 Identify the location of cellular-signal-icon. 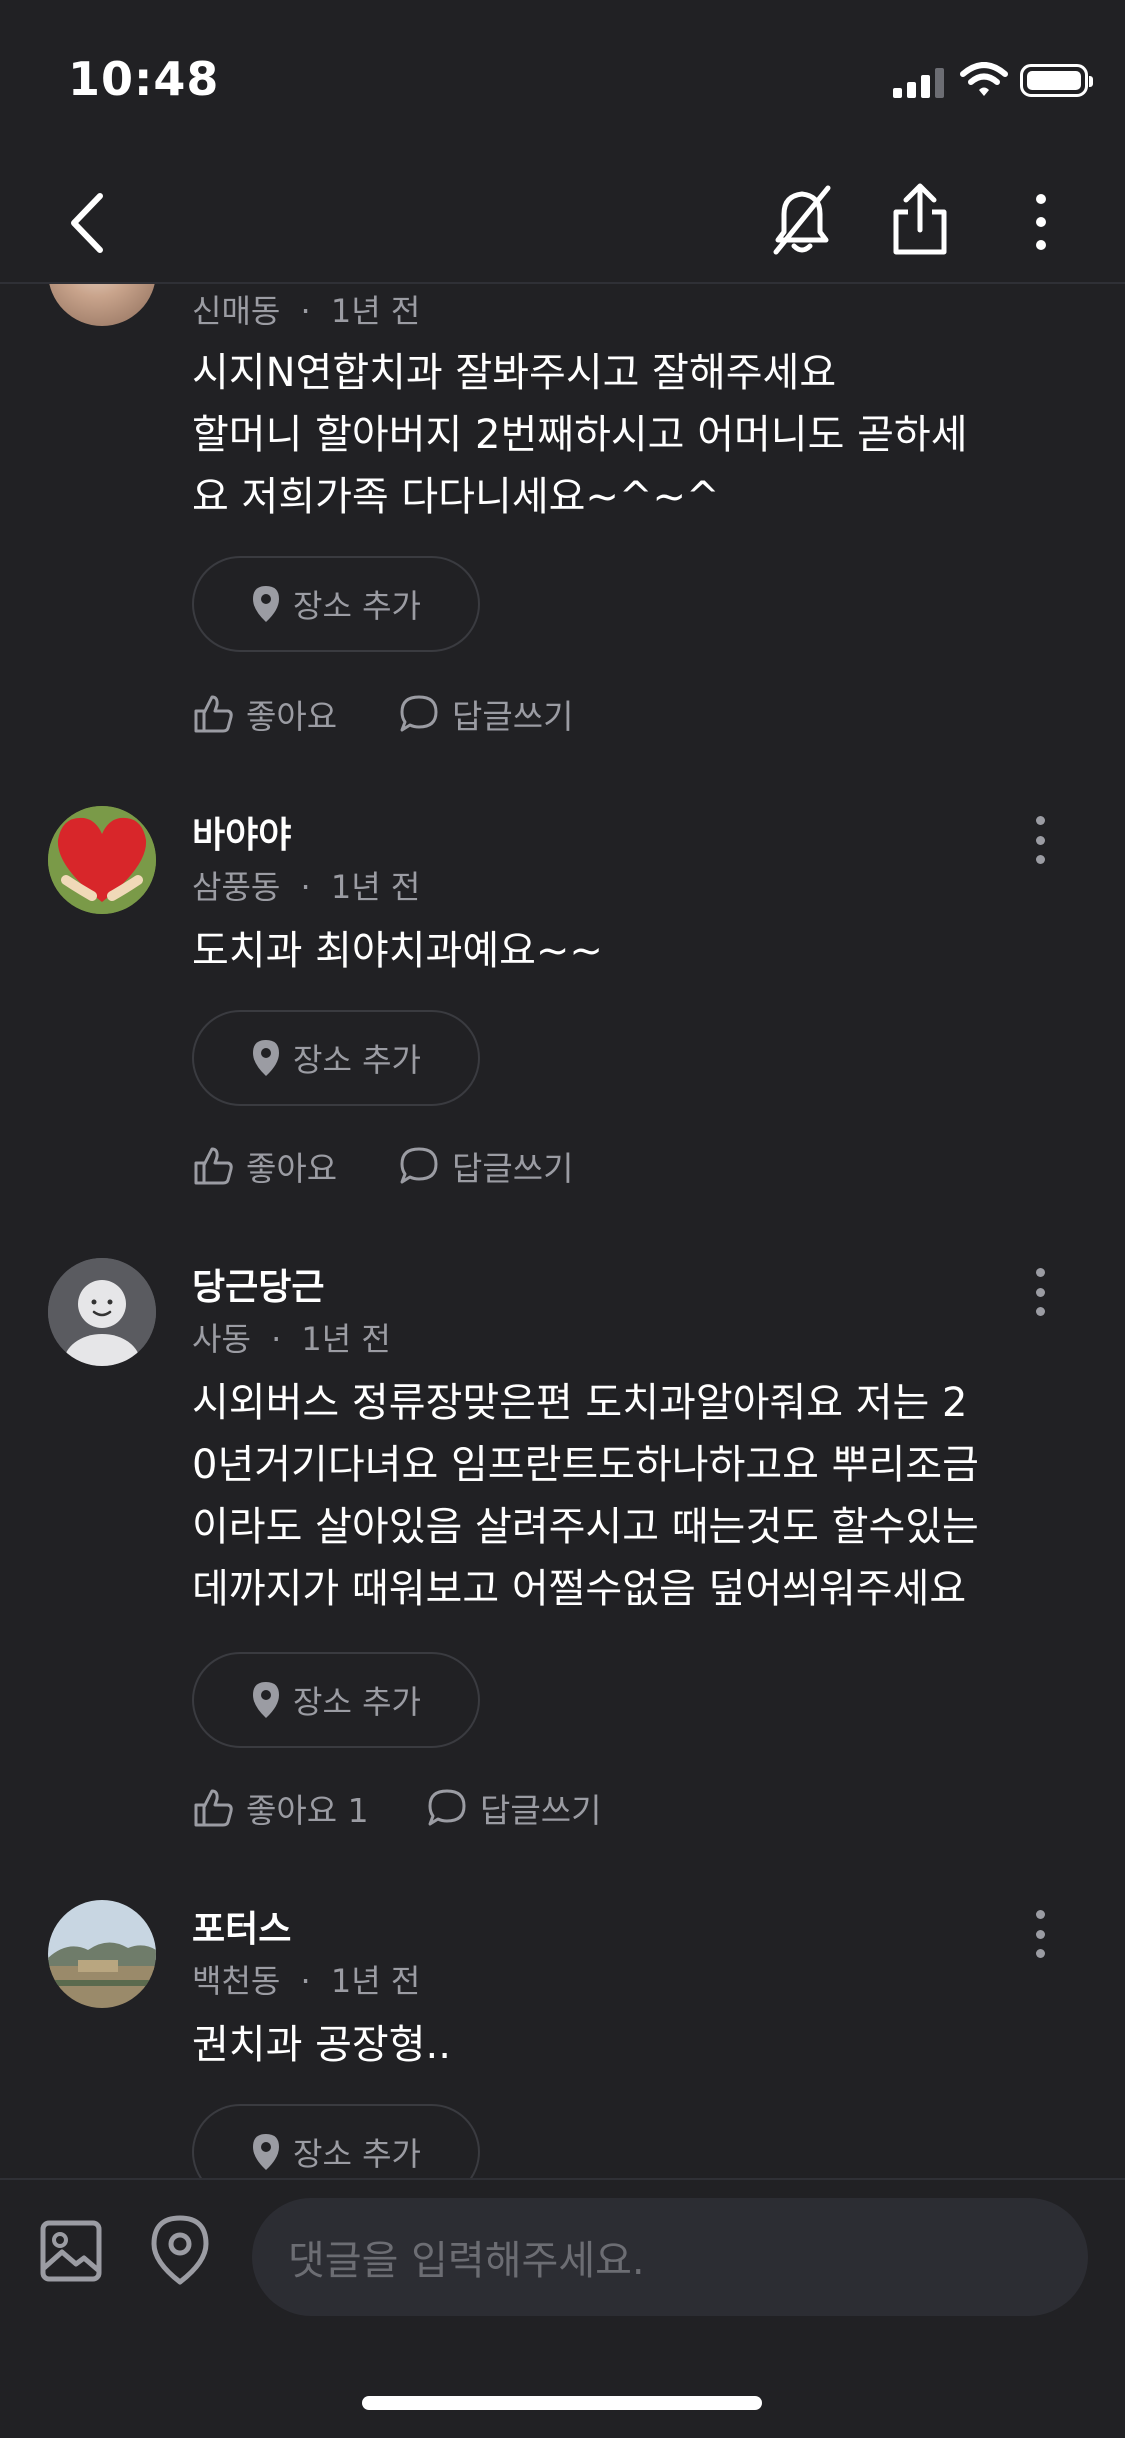
(918, 83).